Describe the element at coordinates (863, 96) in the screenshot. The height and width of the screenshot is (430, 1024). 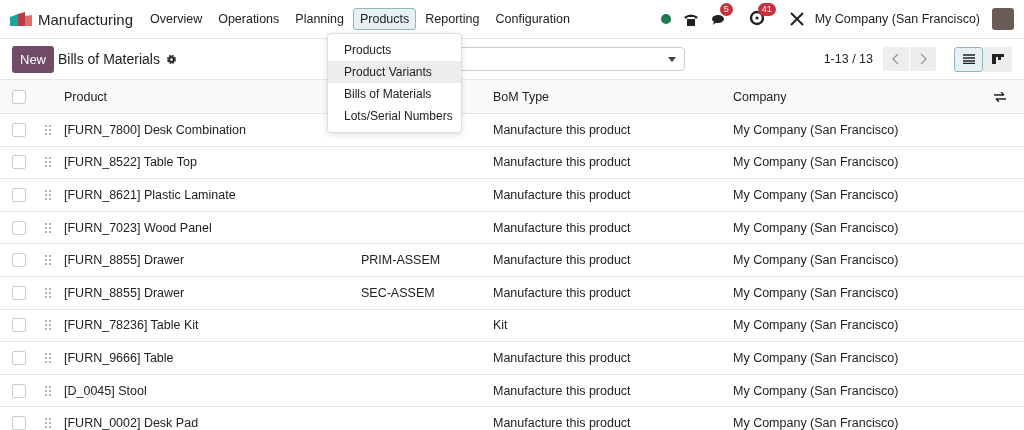
I see `column-header: Company` at that location.